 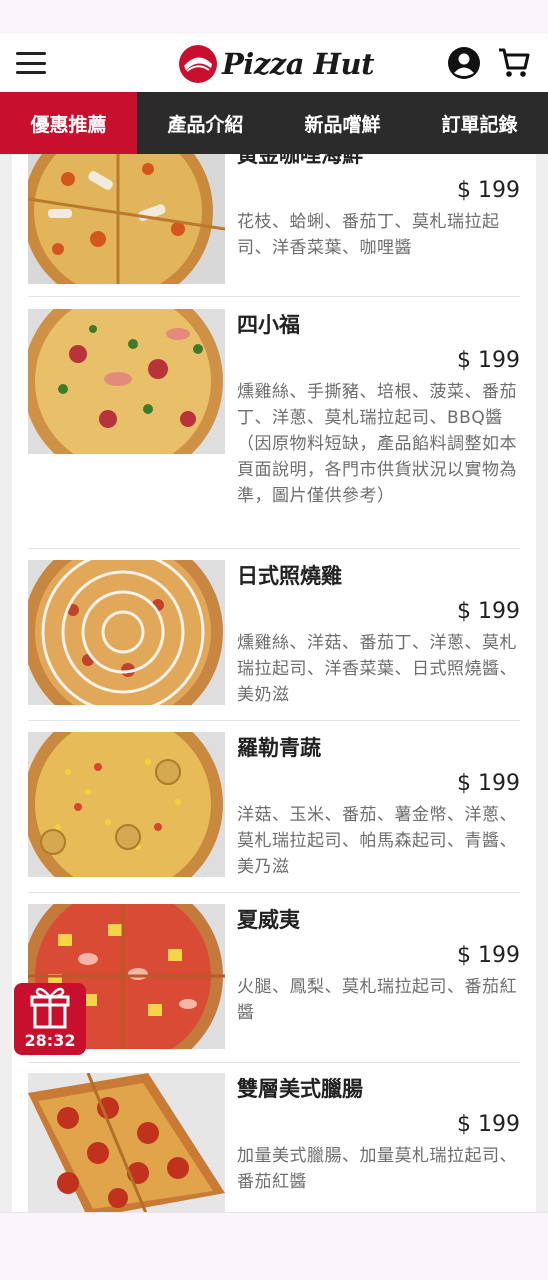 What do you see at coordinates (268, 920) in the screenshot?
I see `product-name: 夏威夷` at bounding box center [268, 920].